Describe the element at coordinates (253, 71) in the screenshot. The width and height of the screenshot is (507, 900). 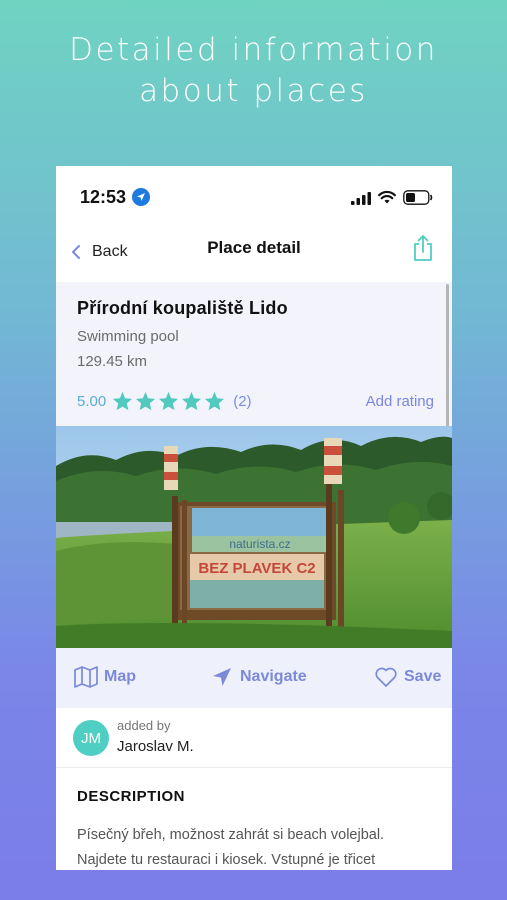
I see `promo-headline: Detailed information about places` at that location.